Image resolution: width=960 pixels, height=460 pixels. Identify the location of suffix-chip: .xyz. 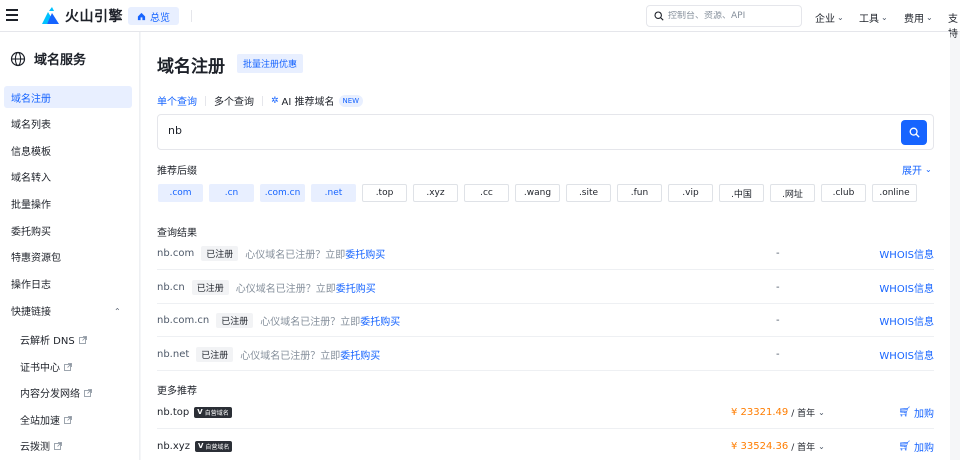
(435, 193).